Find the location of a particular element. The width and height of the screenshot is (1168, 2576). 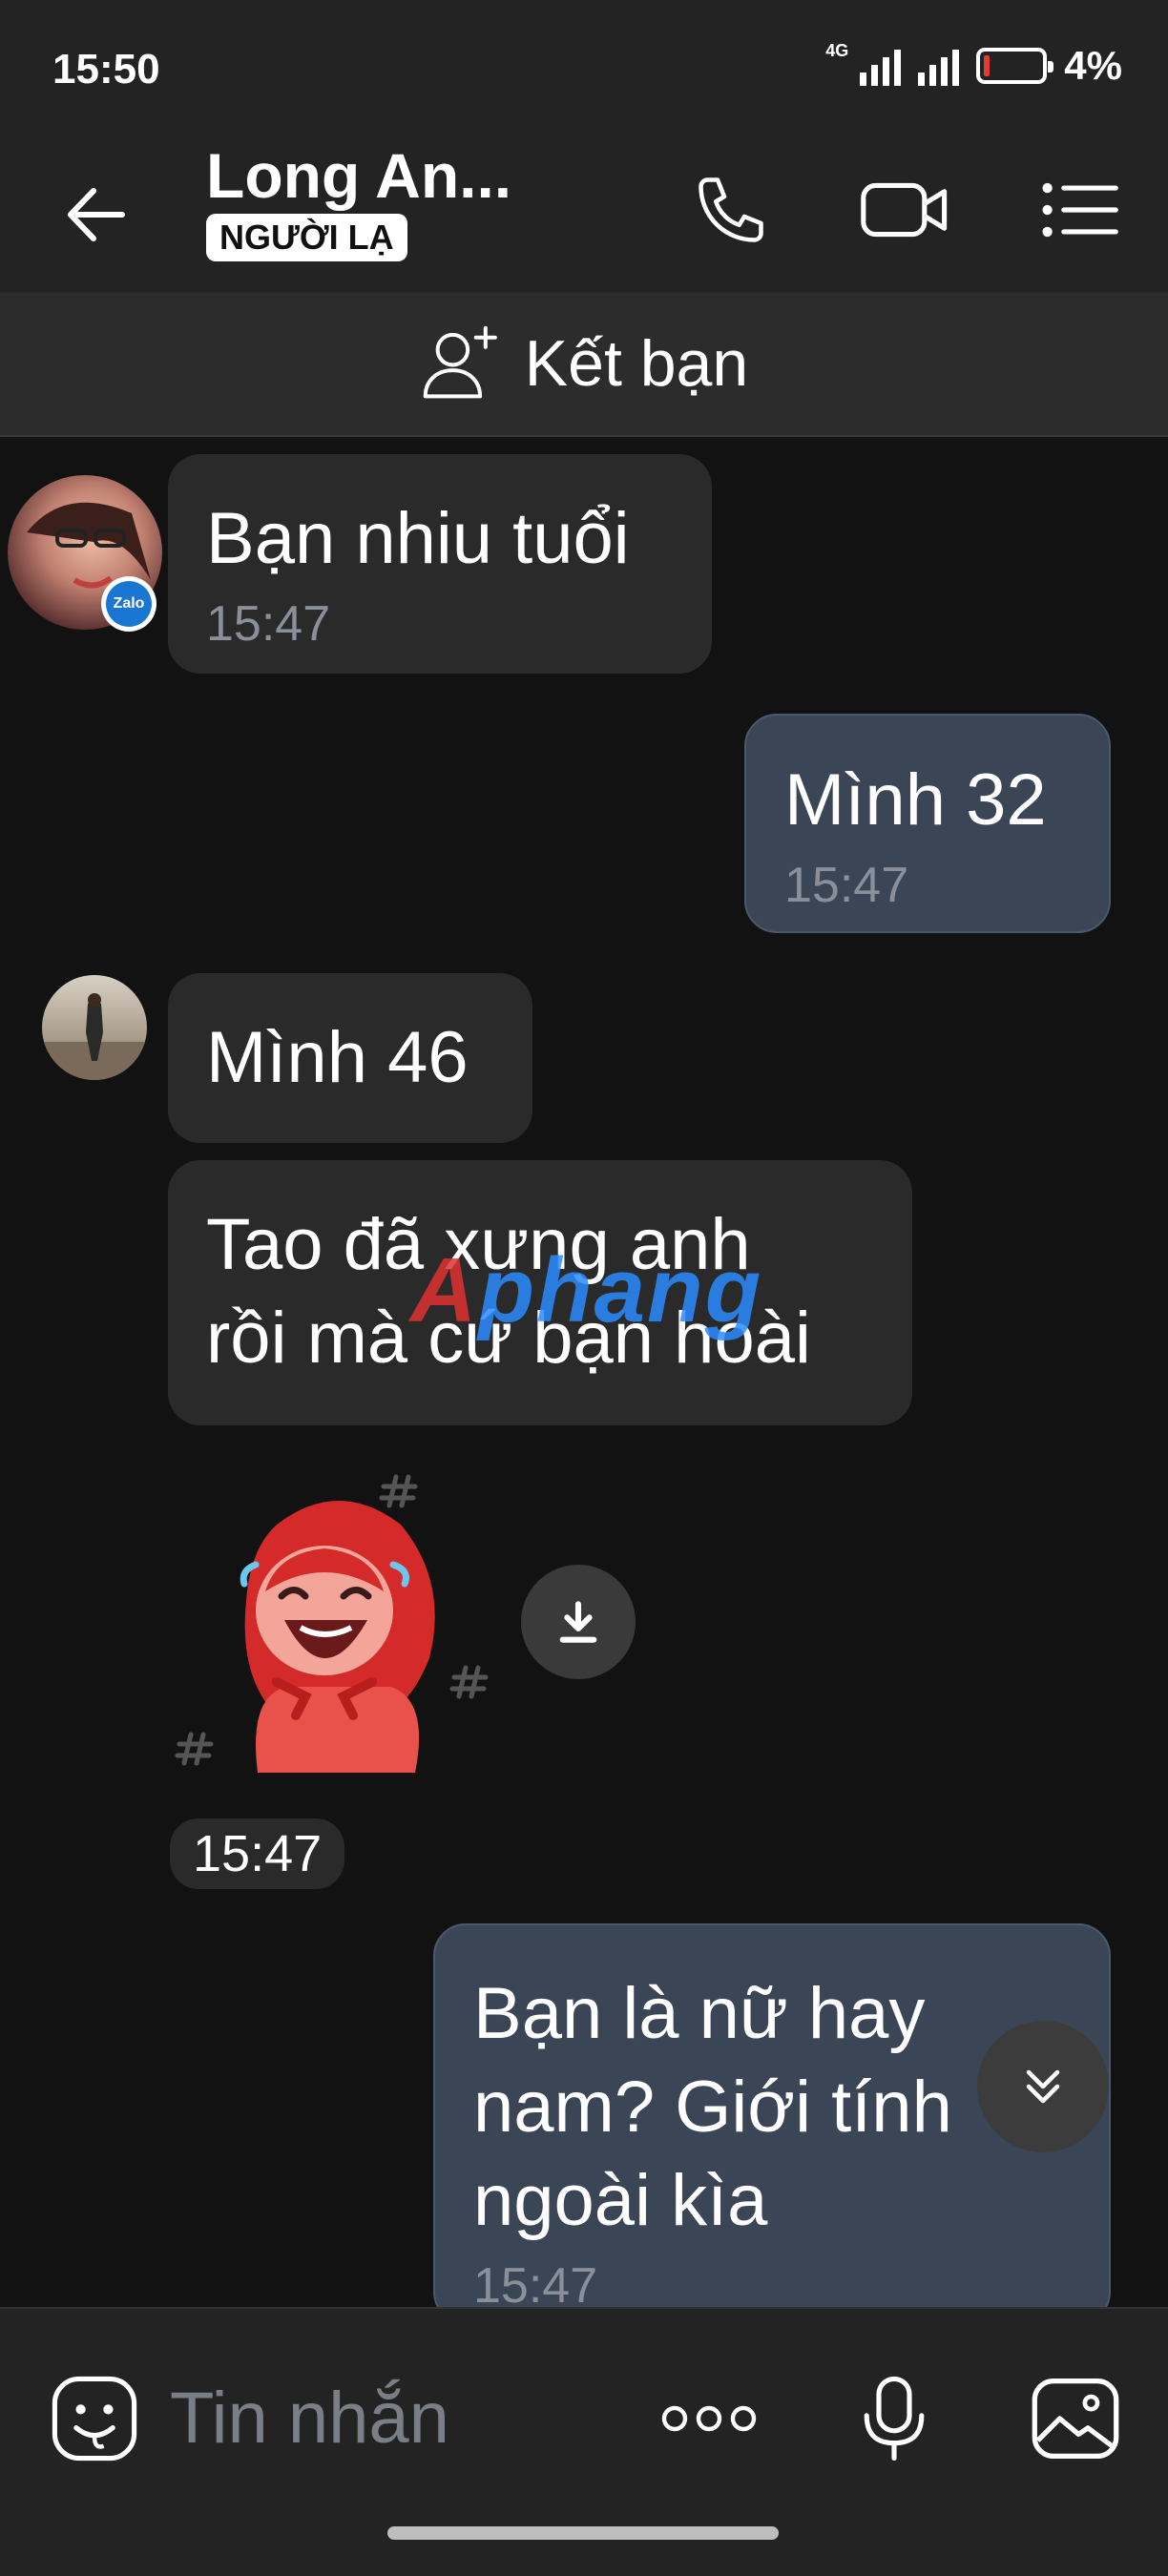

signal-2-icon is located at coordinates (939, 66).